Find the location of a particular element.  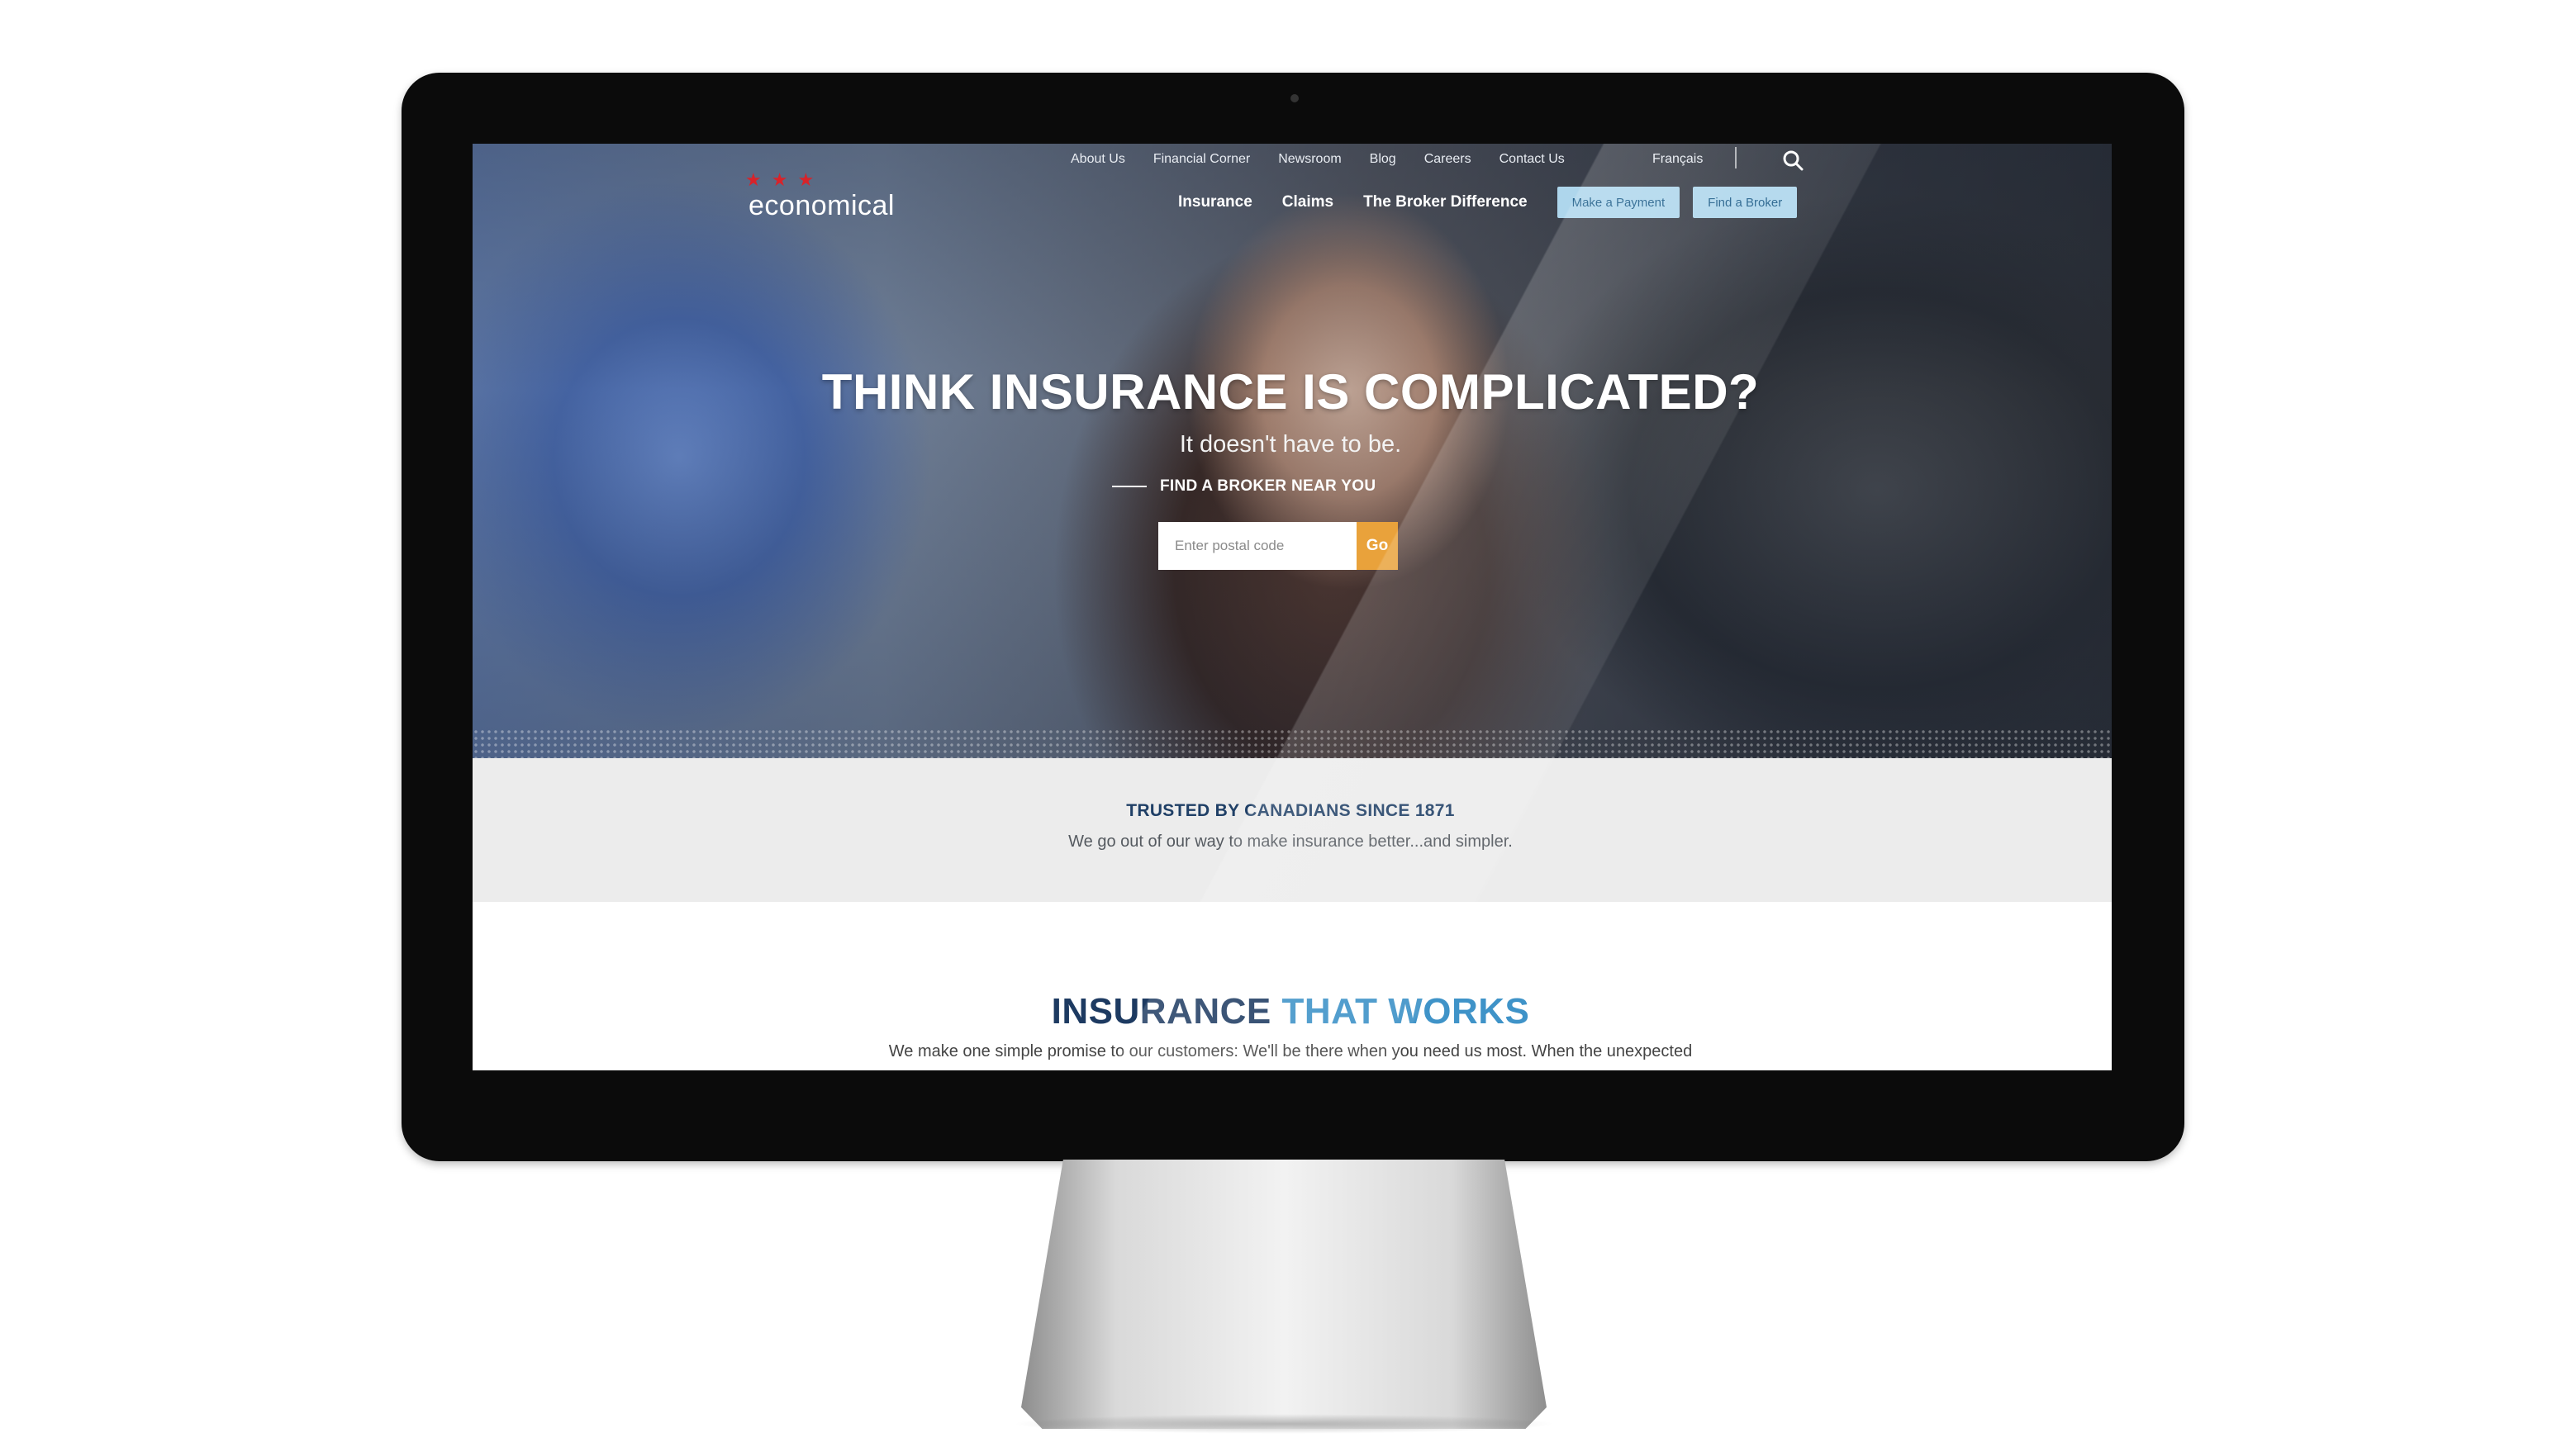

go-button: Go is located at coordinates (1377, 546).